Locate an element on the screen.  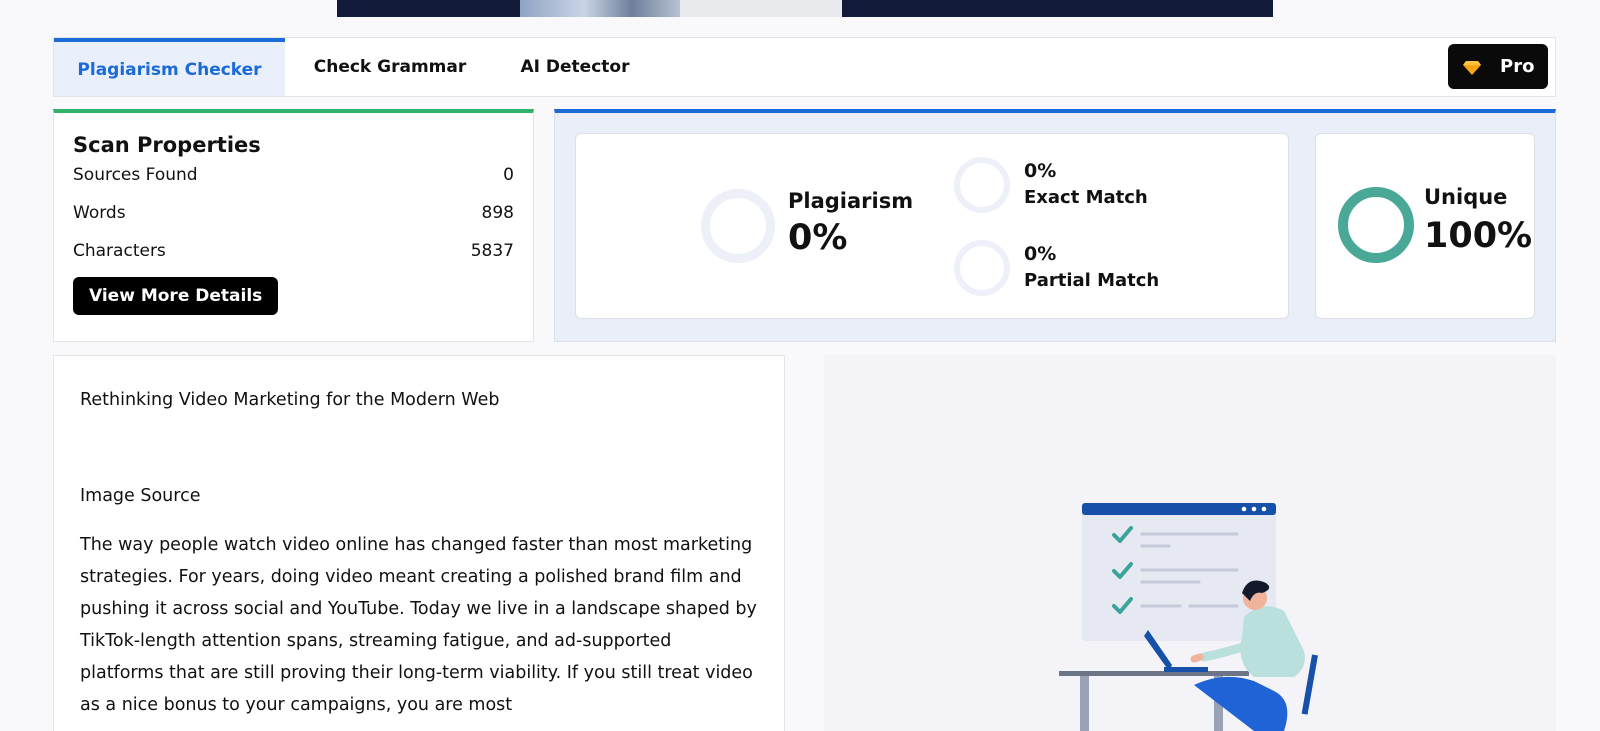
image-source-caption: Image Source is located at coordinates (140, 496).